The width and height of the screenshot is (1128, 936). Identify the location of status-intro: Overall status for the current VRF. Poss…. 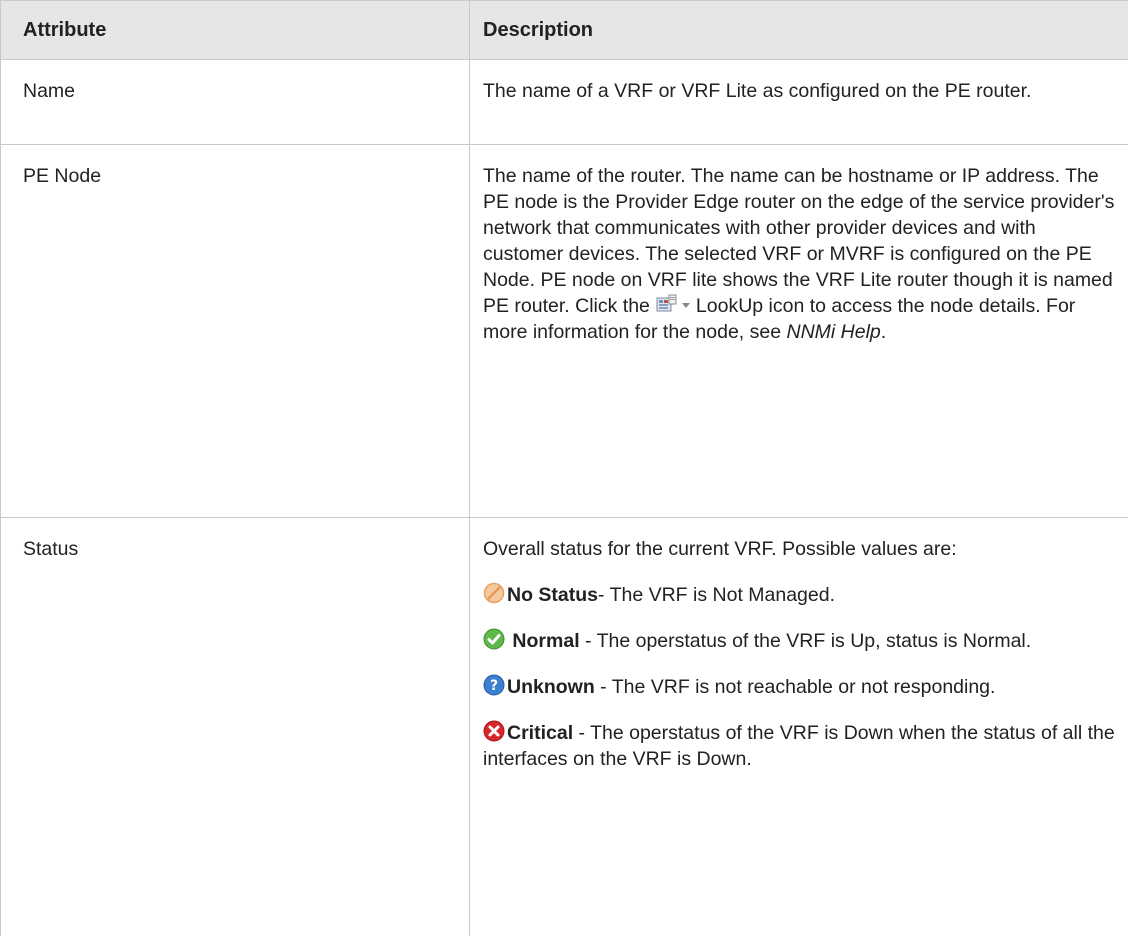
(801, 549).